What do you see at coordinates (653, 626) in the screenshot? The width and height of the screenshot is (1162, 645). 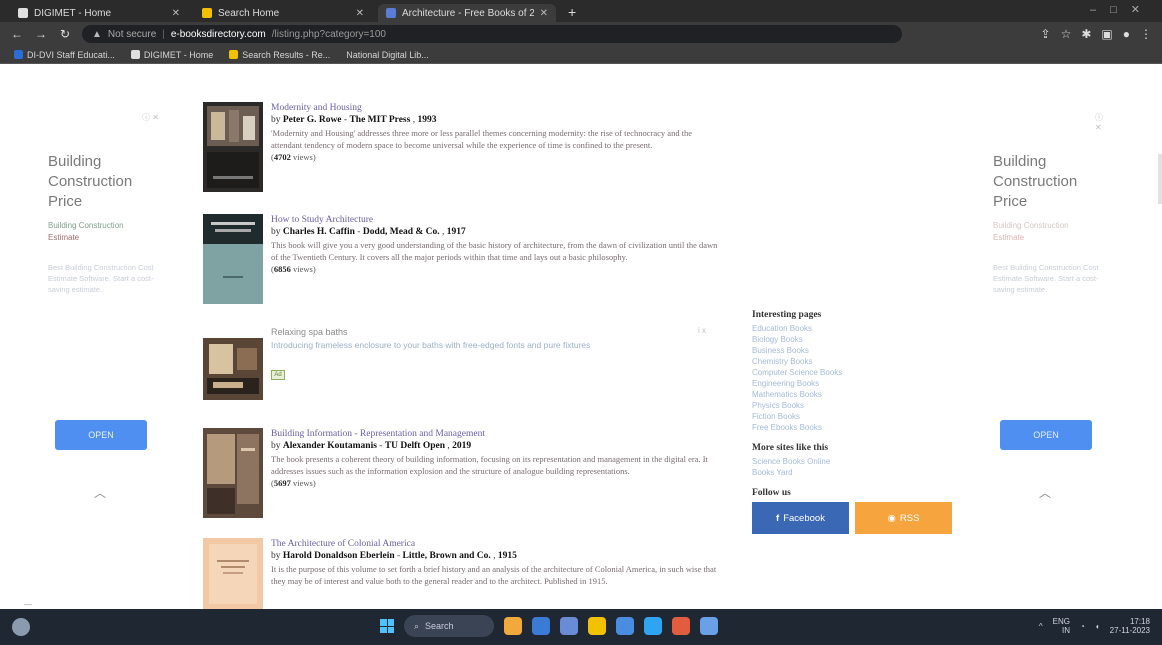 I see `edge-icon` at bounding box center [653, 626].